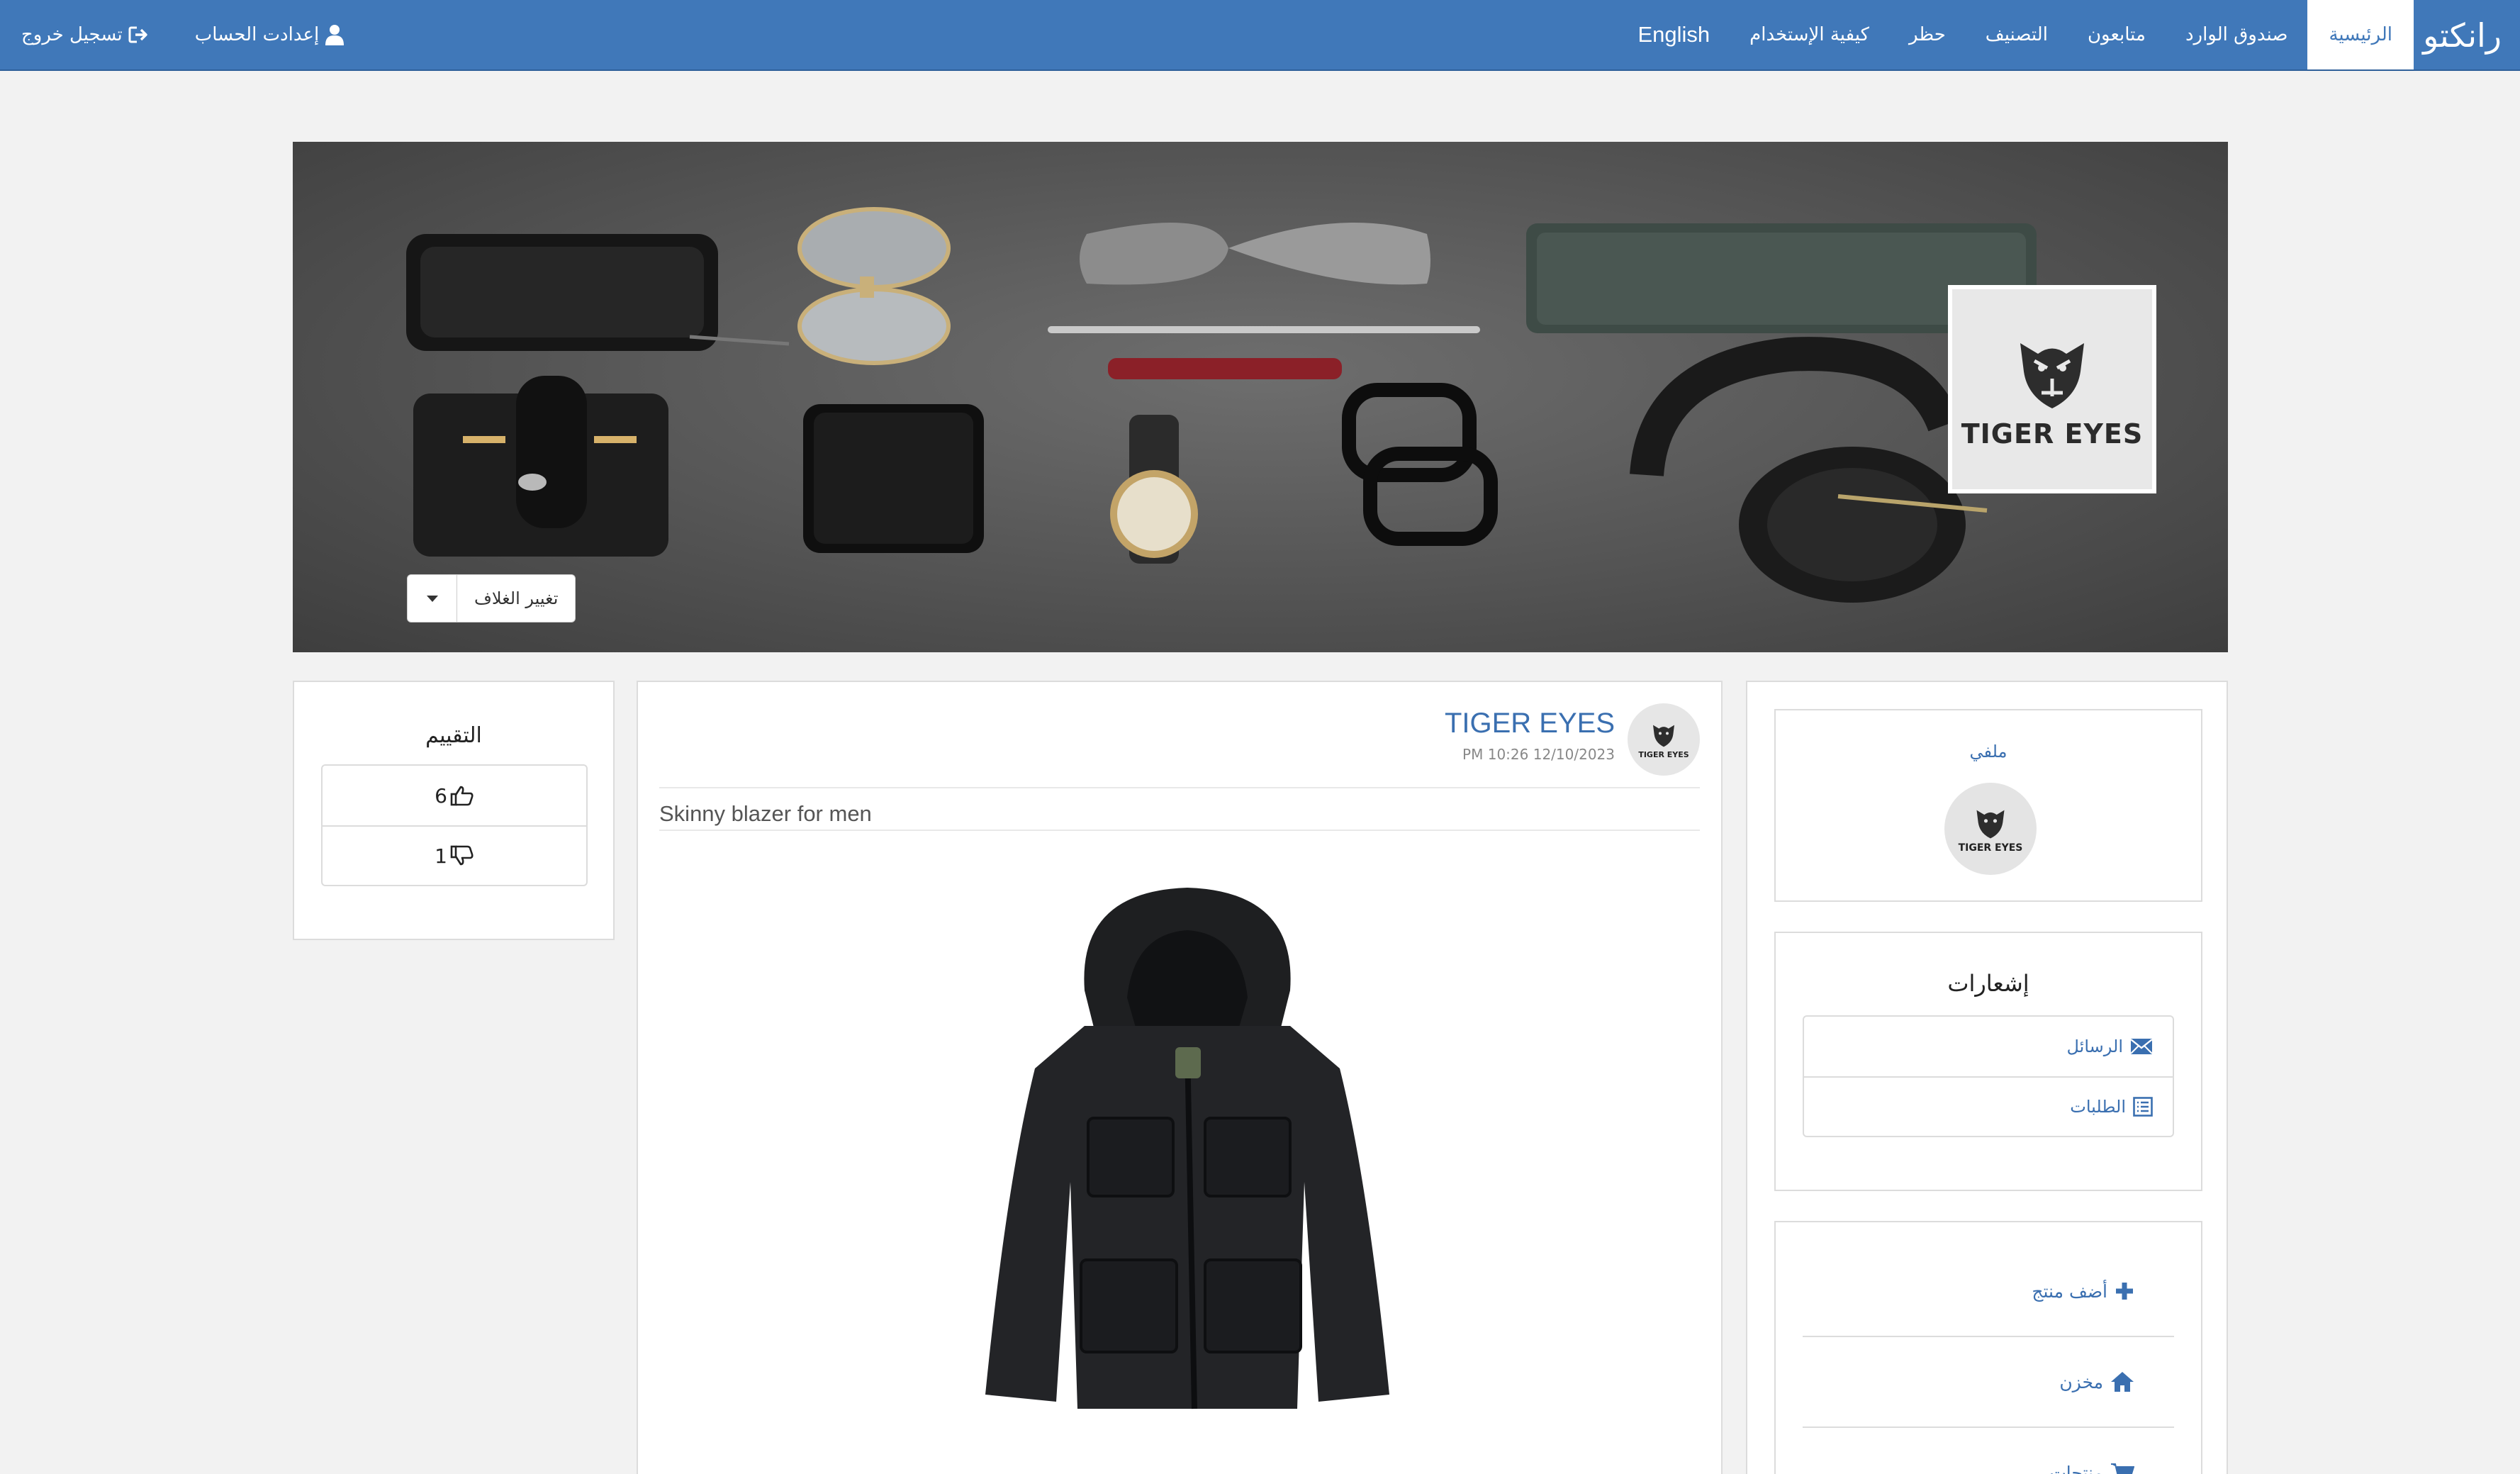 The width and height of the screenshot is (2520, 1474). Describe the element at coordinates (335, 35) in the screenshot. I see `user-icon` at that location.